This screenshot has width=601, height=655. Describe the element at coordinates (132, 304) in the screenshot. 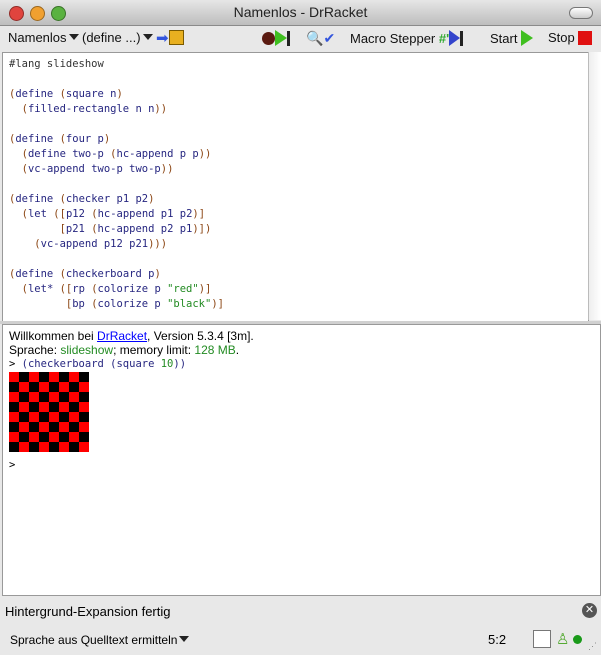

I see `code-token: colorize p` at that location.